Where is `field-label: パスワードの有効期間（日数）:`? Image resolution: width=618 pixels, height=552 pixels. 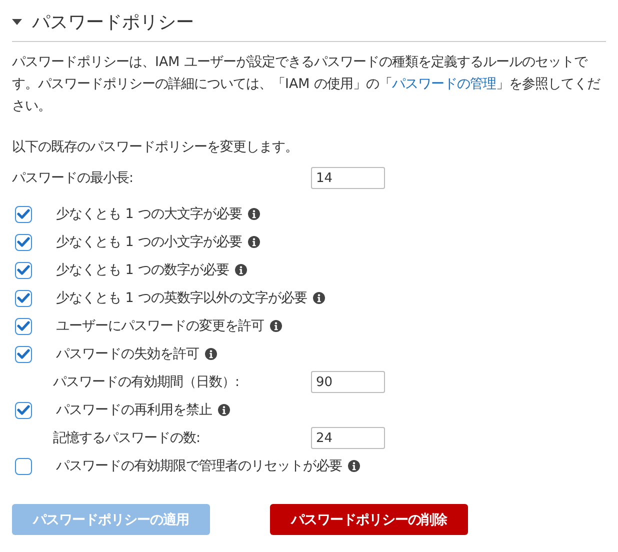
field-label: パスワードの有効期間（日数）: is located at coordinates (146, 382).